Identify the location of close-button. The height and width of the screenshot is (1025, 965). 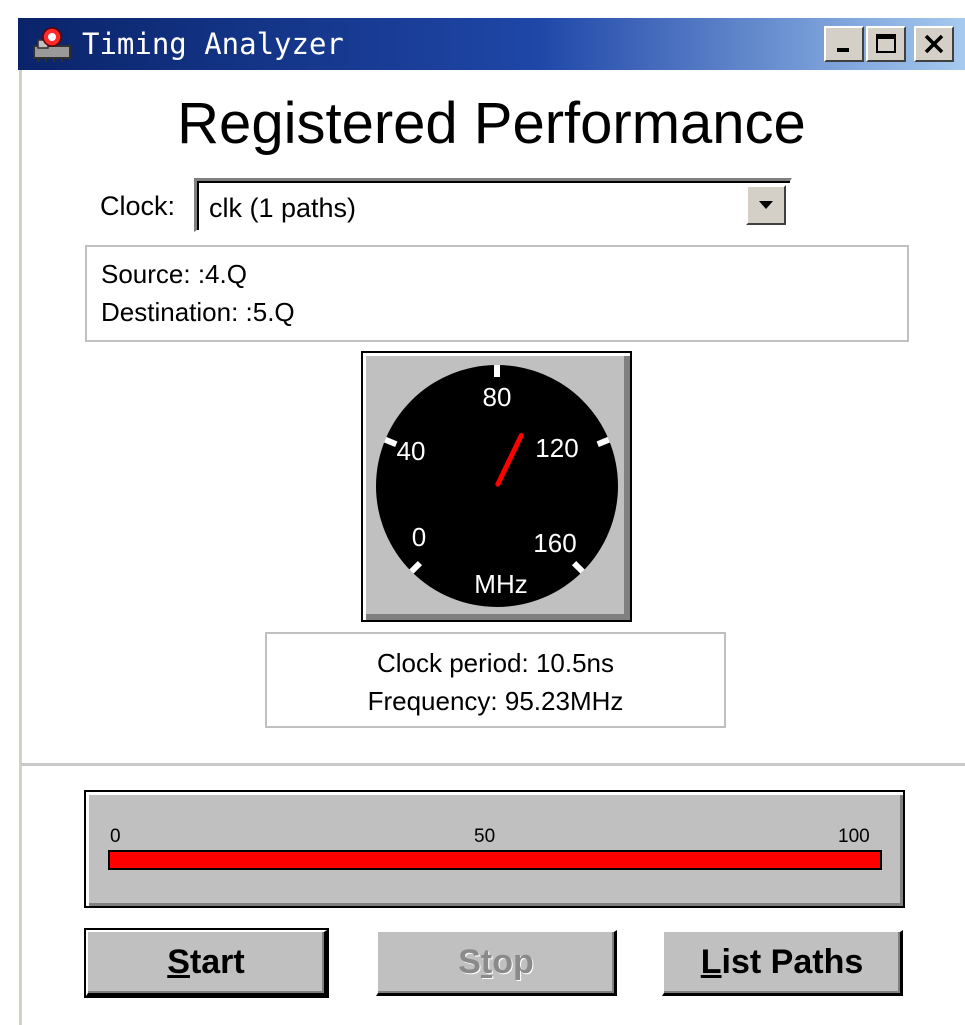
(934, 44).